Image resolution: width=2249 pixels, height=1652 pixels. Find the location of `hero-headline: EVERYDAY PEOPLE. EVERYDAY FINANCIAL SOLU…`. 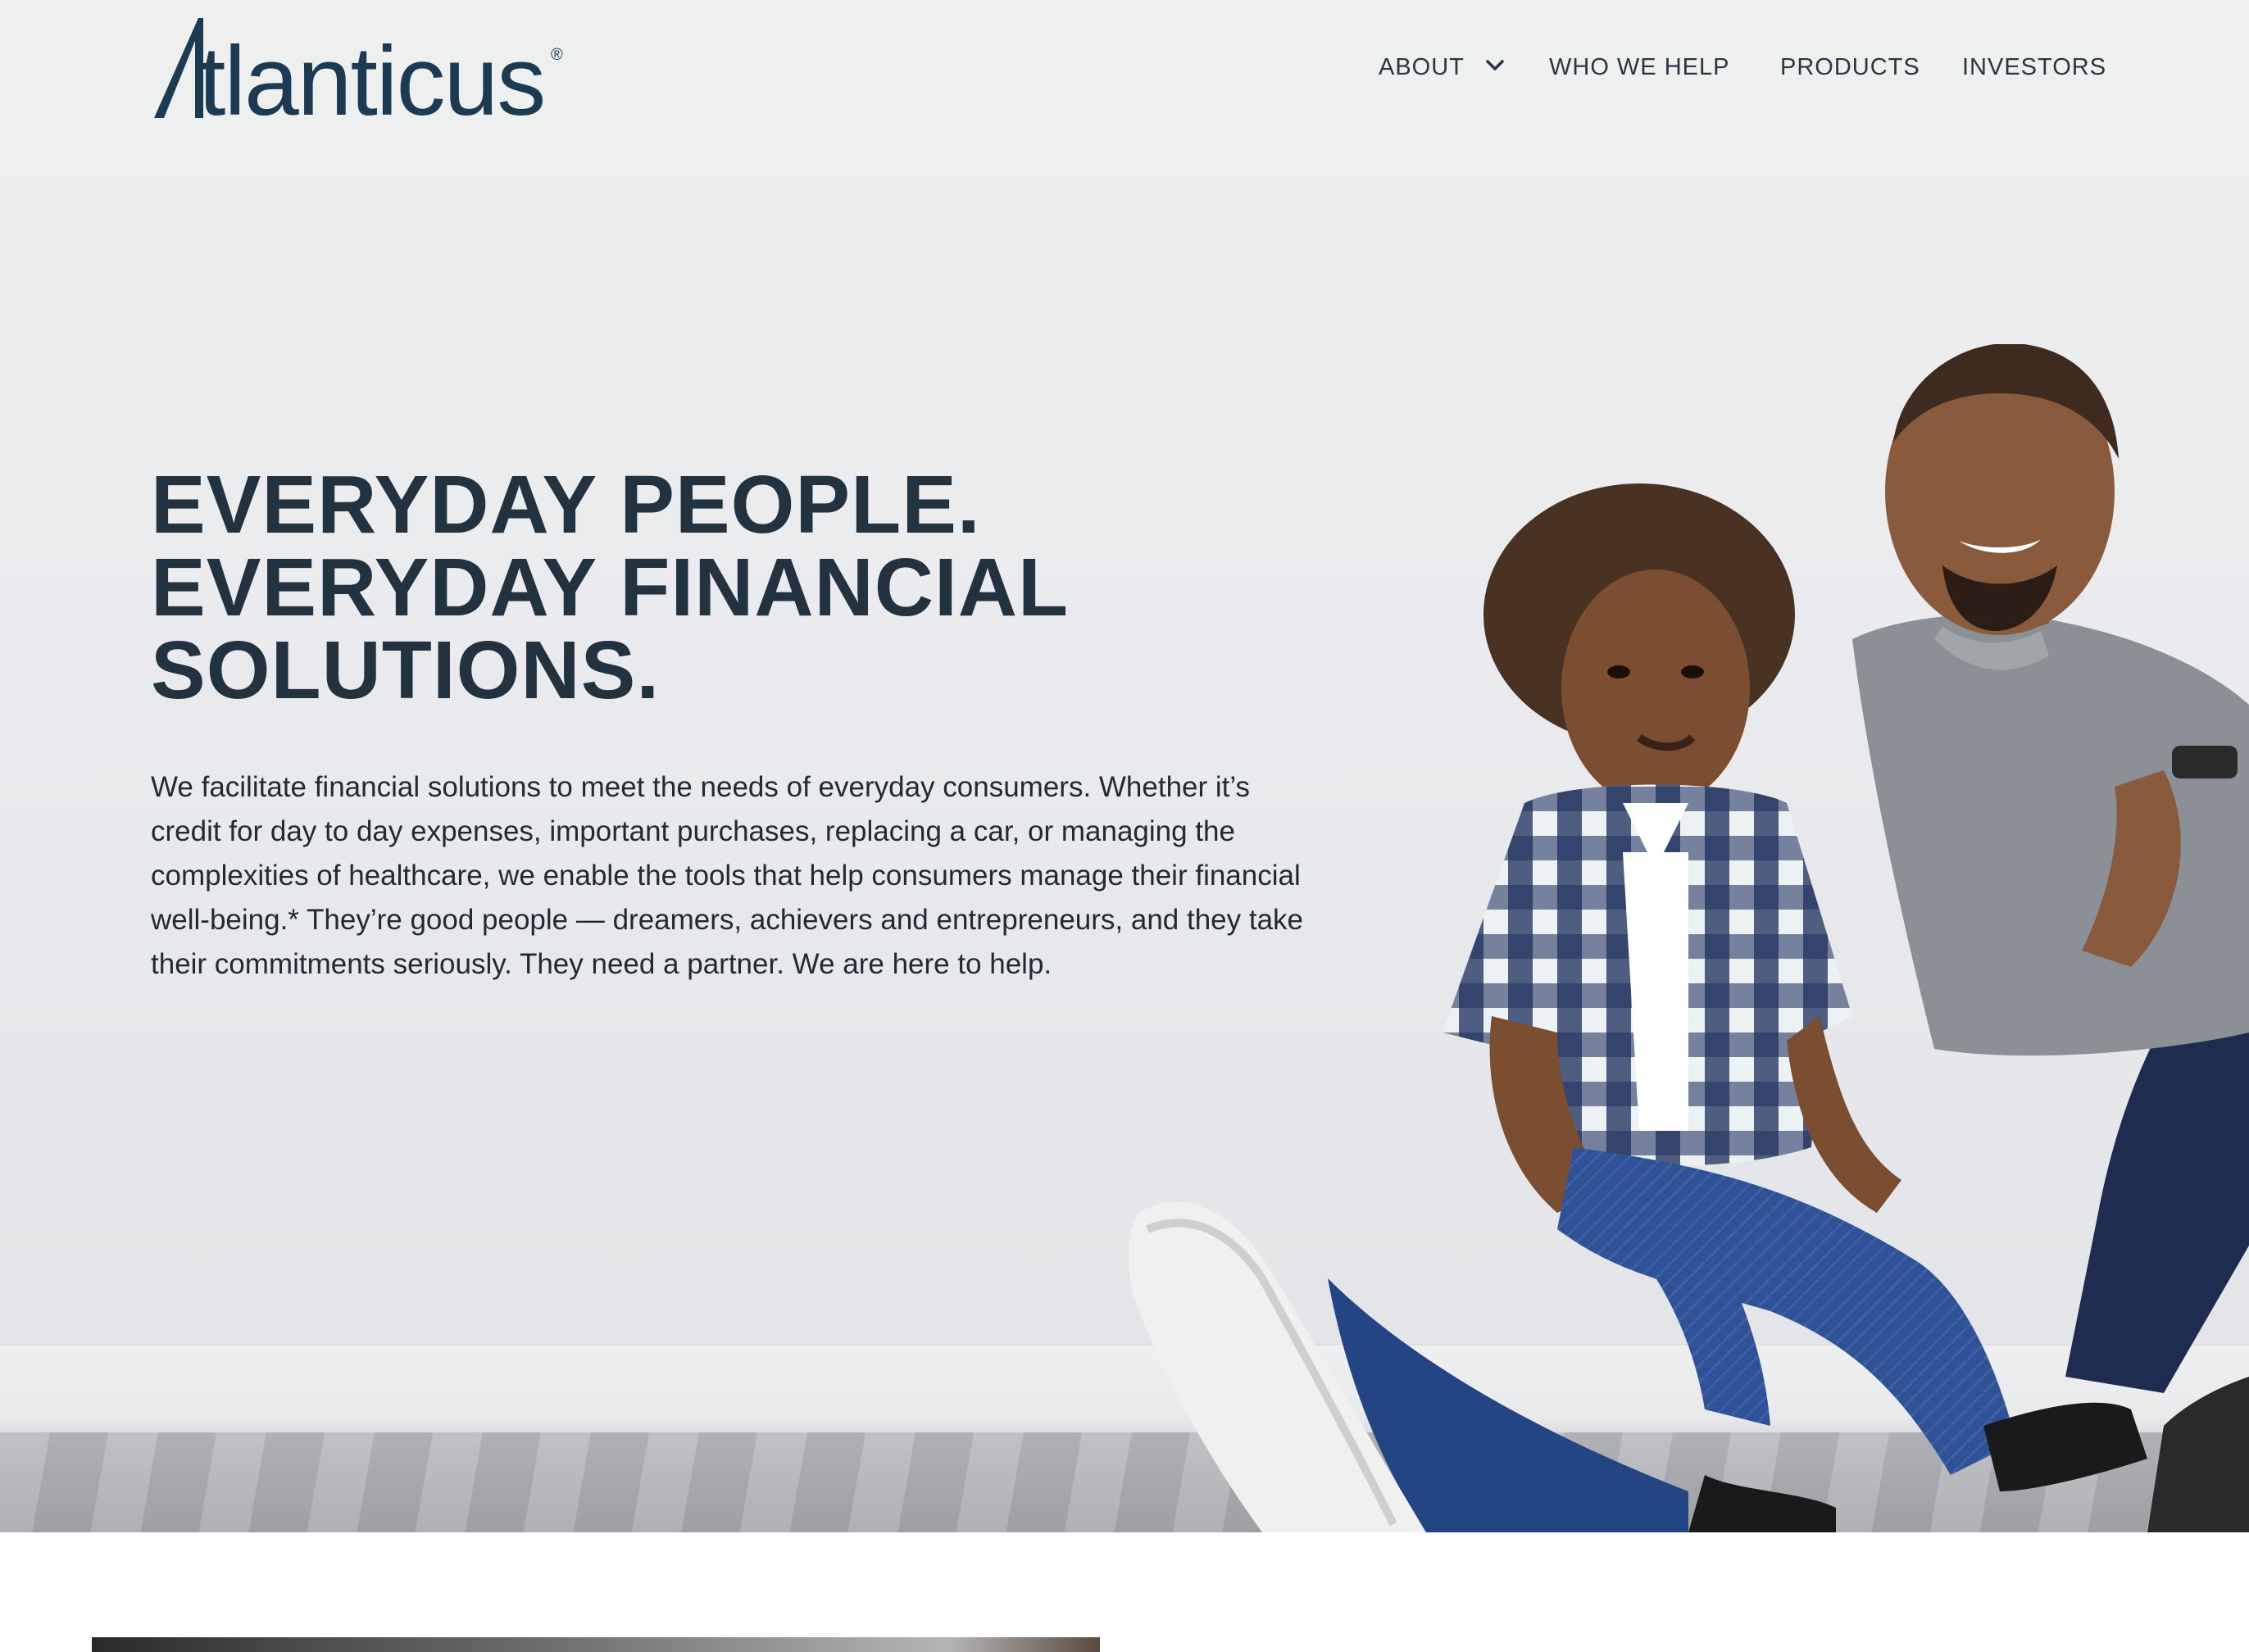

hero-headline: EVERYDAY PEOPLE. EVERYDAY FINANCIAL SOLU… is located at coordinates (724, 588).